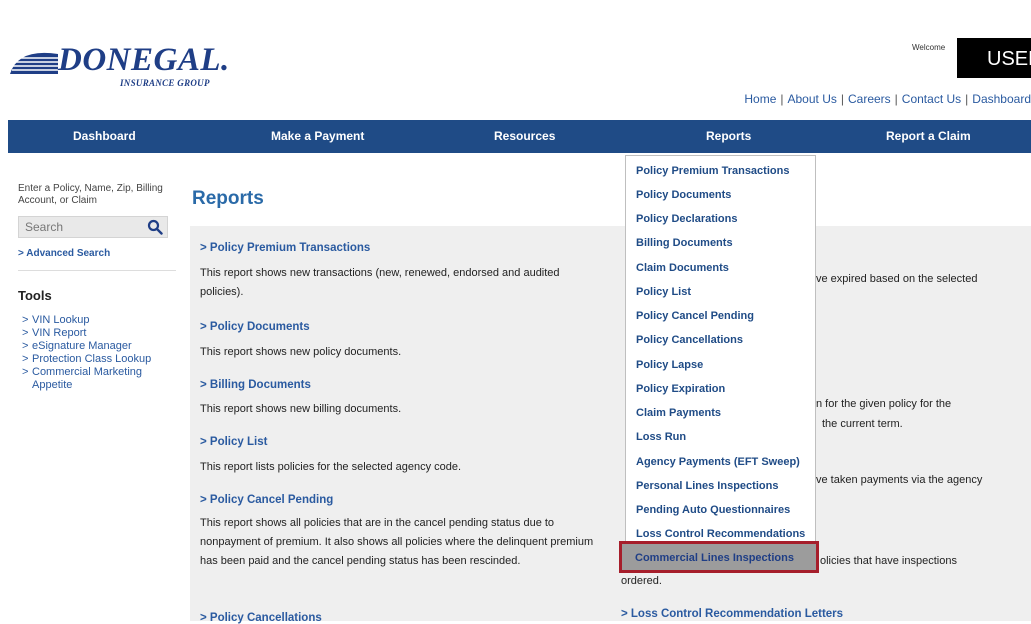 Image resolution: width=1031 pixels, height=624 pixels. Describe the element at coordinates (869, 99) in the screenshot. I see `link-careers: Careers` at that location.